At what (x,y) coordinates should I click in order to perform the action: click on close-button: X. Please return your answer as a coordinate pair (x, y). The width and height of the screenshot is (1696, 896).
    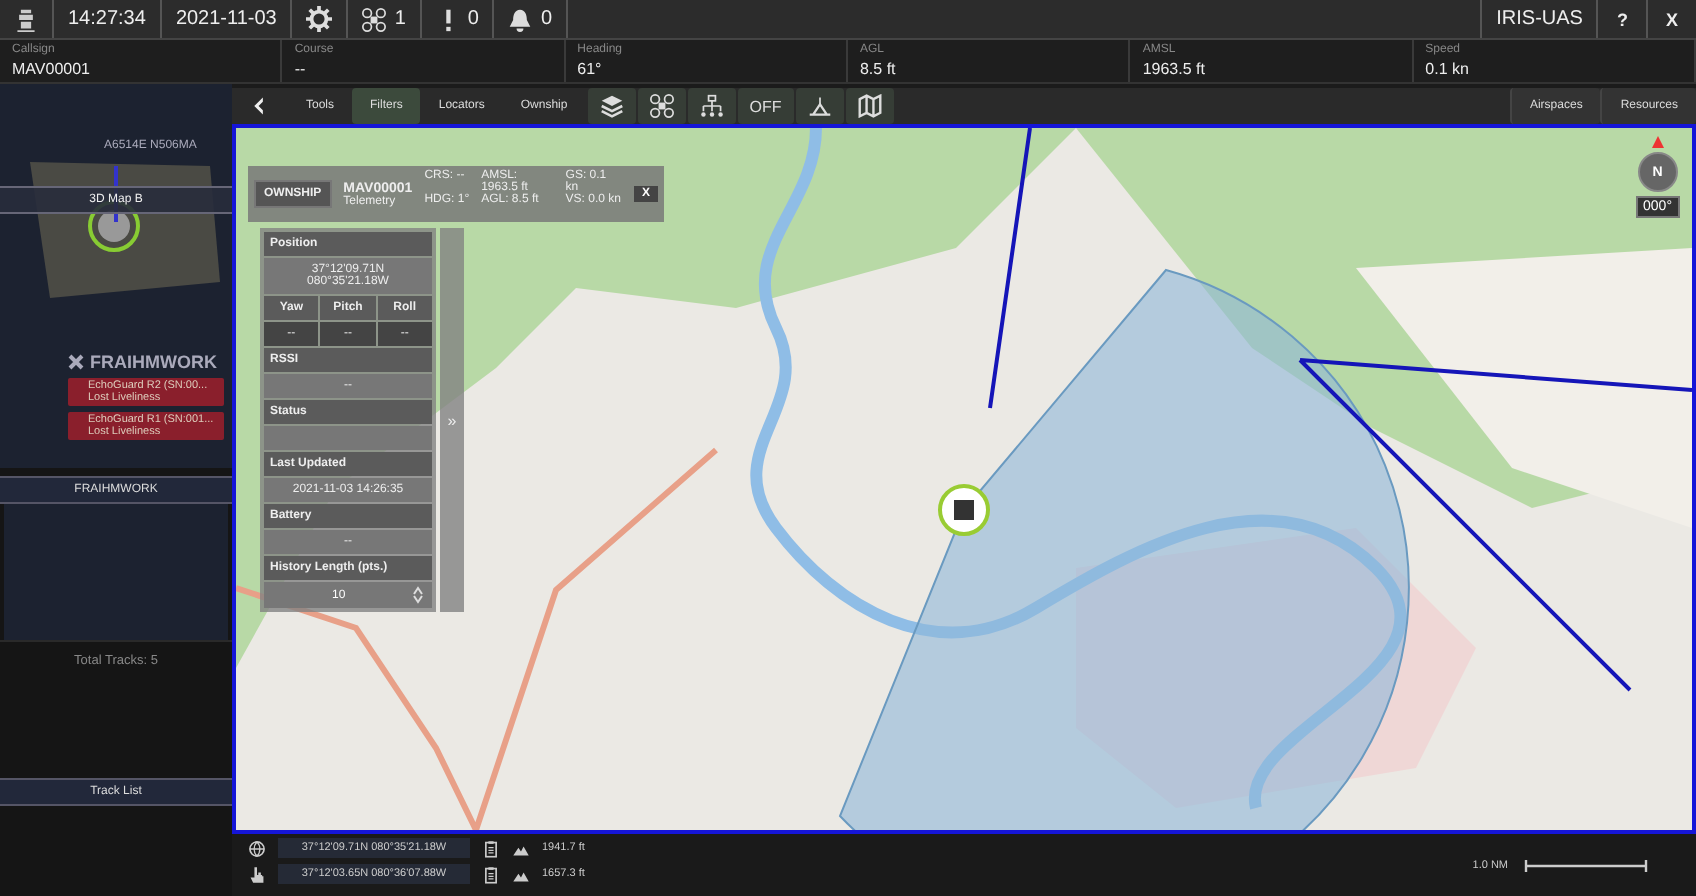
    Looking at the image, I should click on (1670, 19).